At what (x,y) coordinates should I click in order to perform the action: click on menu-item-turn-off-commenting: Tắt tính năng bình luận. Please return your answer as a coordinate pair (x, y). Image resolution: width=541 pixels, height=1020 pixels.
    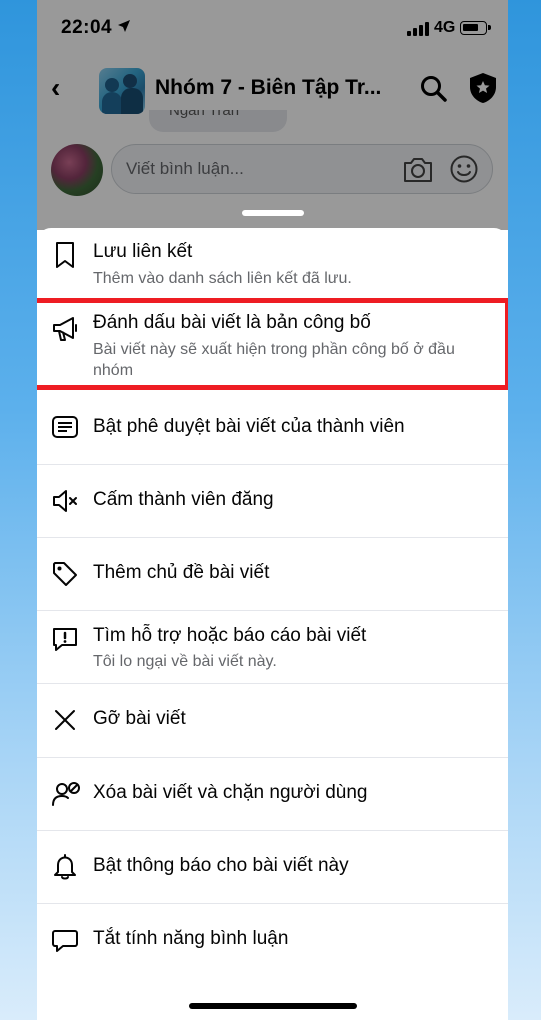
    Looking at the image, I should click on (272, 940).